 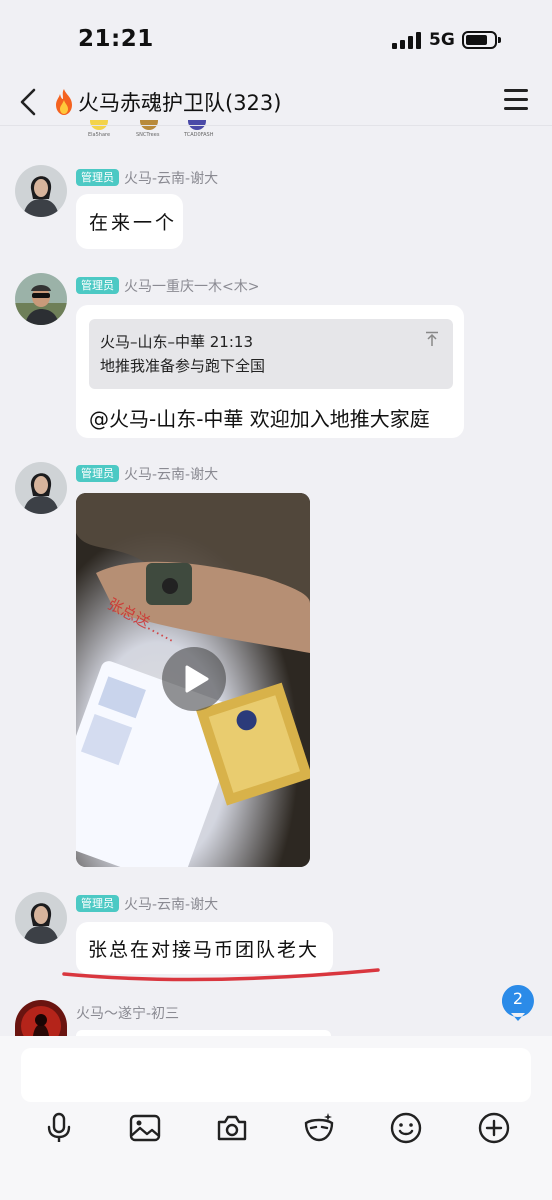 What do you see at coordinates (518, 998) in the screenshot?
I see `unread-count: 2` at bounding box center [518, 998].